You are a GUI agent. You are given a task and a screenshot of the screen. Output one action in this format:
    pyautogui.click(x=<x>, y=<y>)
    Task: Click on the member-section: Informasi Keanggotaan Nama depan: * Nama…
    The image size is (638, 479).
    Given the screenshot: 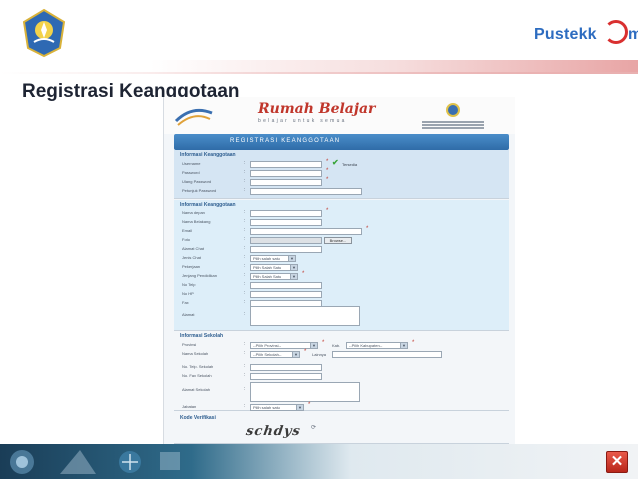 What is the action you would take?
    pyautogui.click(x=341, y=265)
    